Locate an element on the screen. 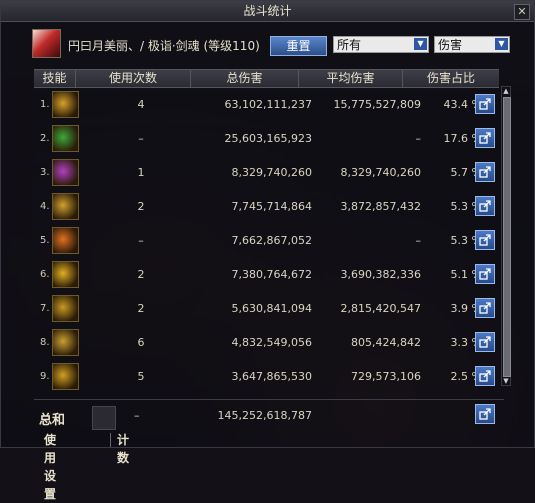 The image size is (535, 503). green-rune-icon is located at coordinates (65, 138).